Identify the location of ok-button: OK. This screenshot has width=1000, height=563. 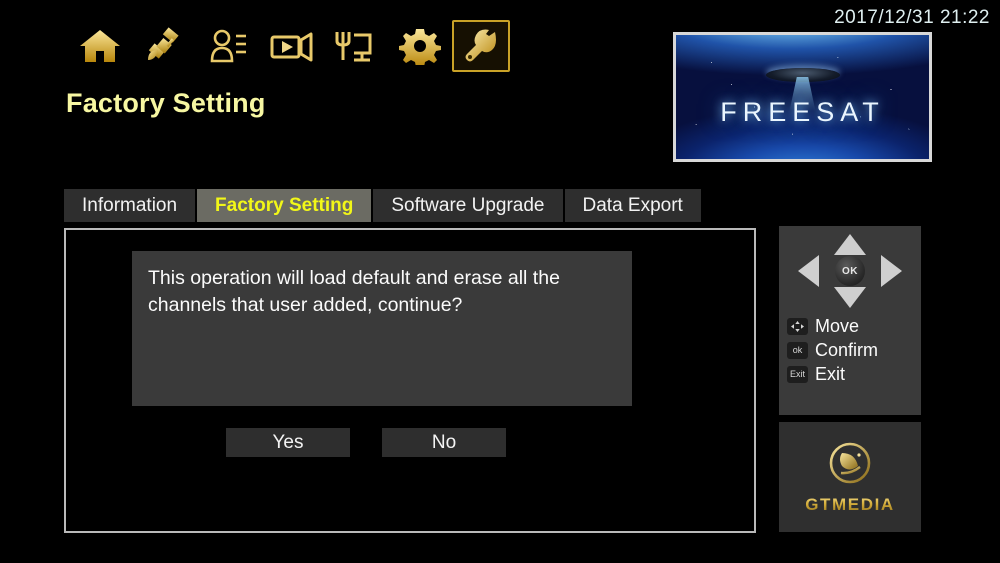
(850, 271).